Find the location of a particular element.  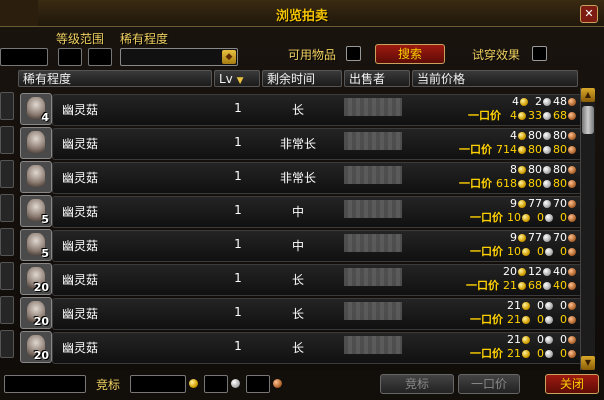

dropdown-arrow-icon: ◆ is located at coordinates (229, 57).